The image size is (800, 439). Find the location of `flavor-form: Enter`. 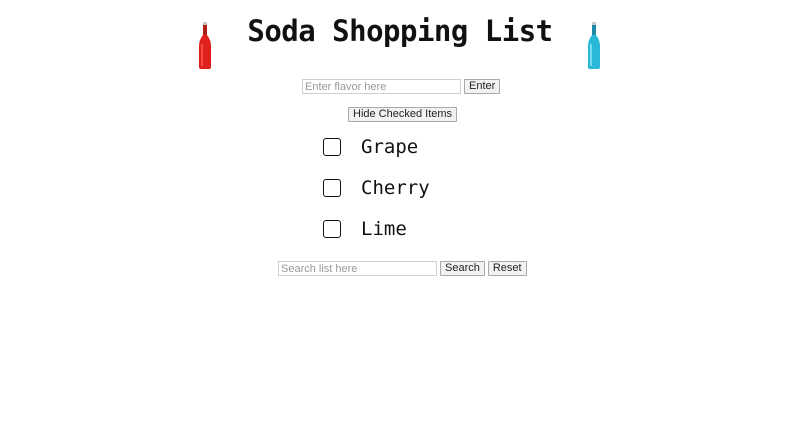

flavor-form: Enter is located at coordinates (401, 86).